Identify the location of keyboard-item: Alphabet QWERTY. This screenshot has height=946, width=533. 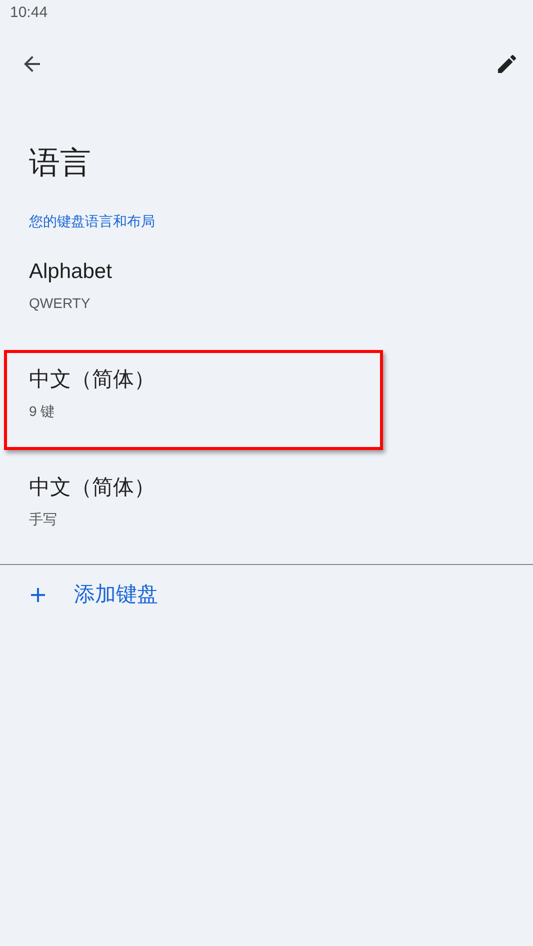
(193, 292).